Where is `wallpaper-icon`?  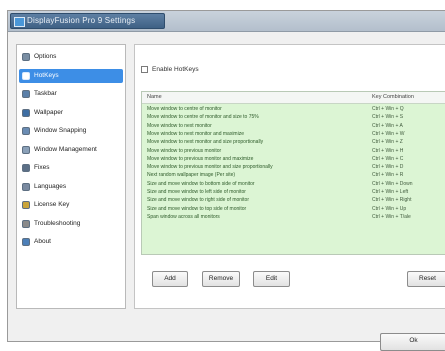
wallpaper-icon is located at coordinates (26, 112).